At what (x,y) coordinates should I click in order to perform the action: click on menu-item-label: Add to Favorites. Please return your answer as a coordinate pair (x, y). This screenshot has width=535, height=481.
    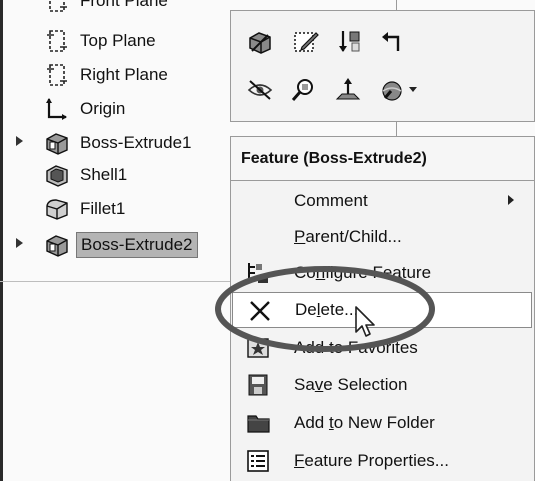
    Looking at the image, I should click on (356, 347).